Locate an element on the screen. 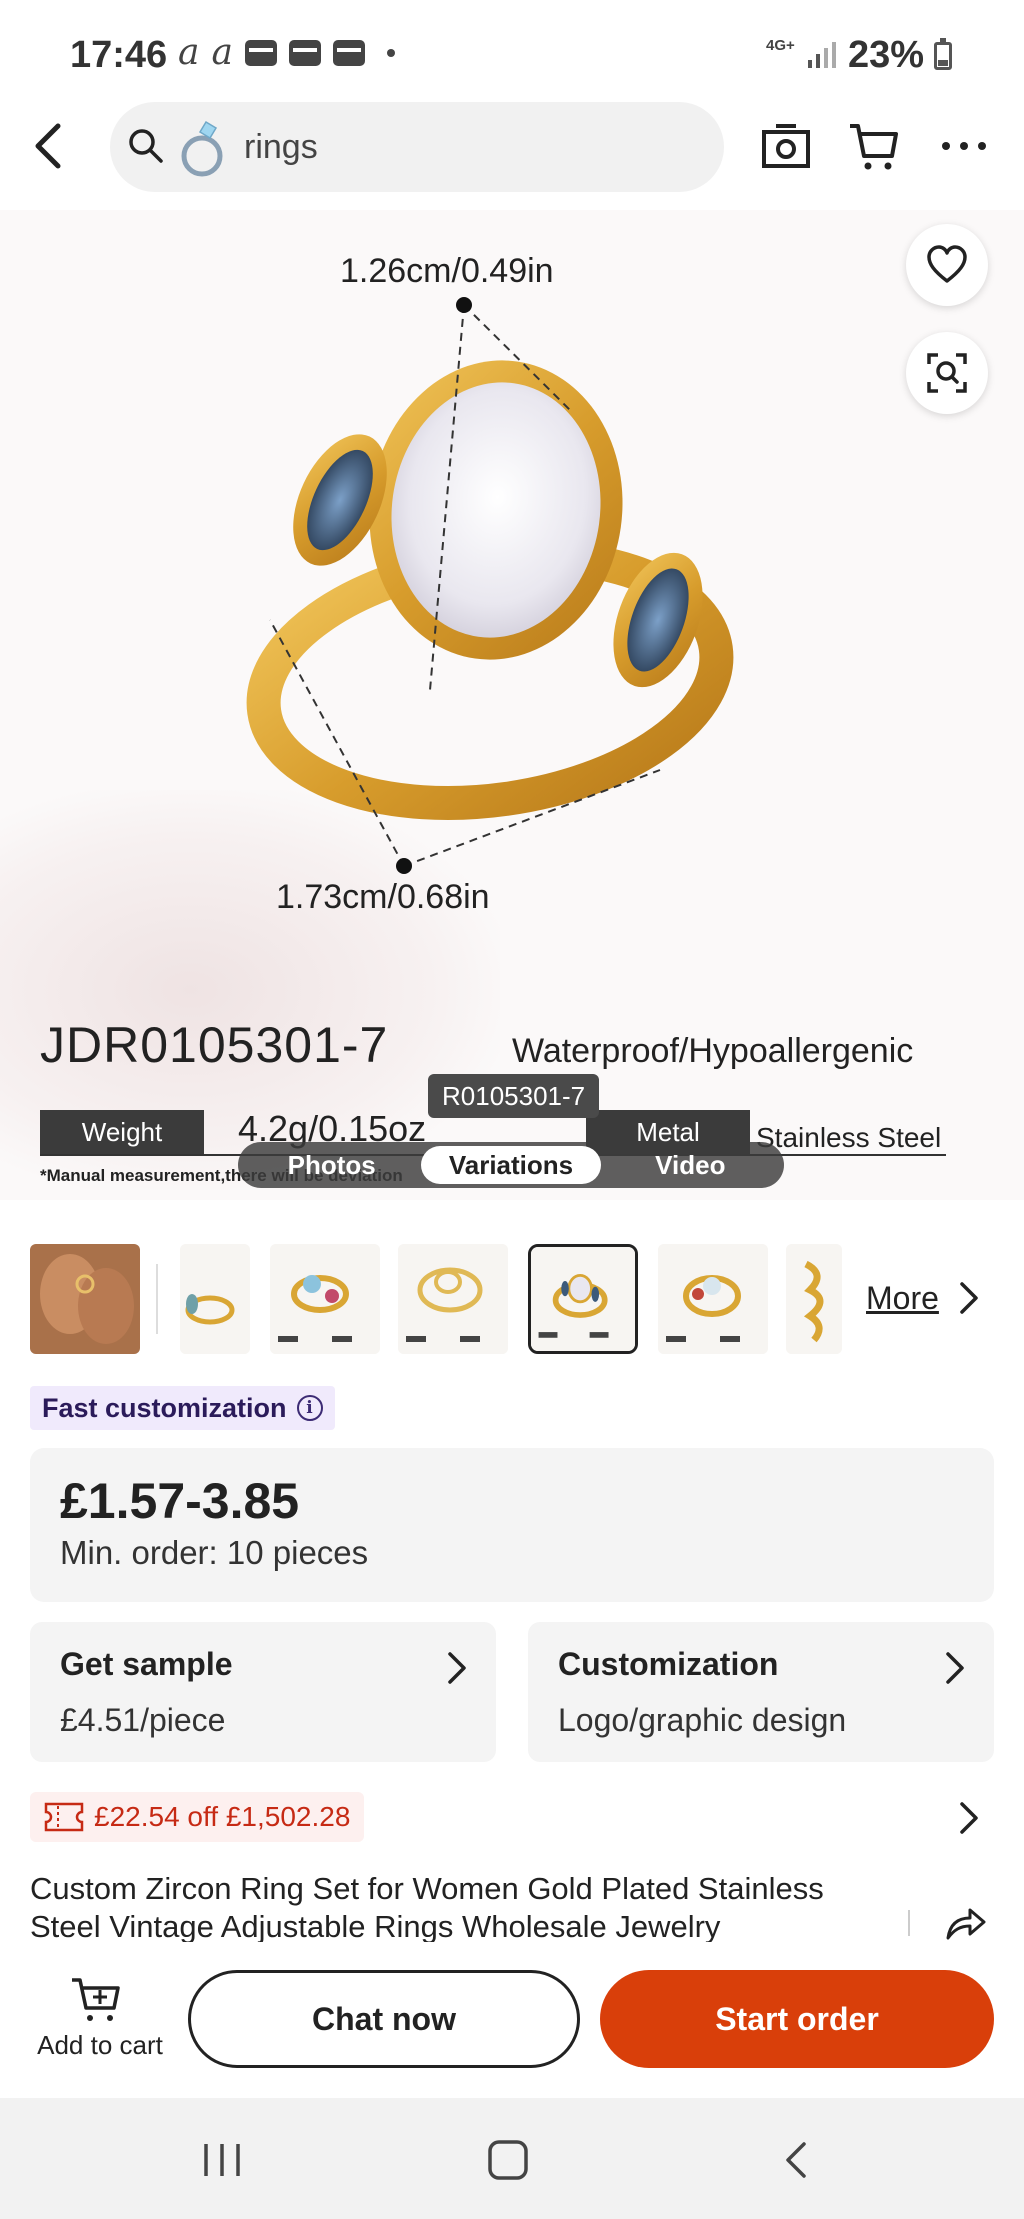 The width and height of the screenshot is (1024, 2219). back-nav-icon is located at coordinates (795, 2160).